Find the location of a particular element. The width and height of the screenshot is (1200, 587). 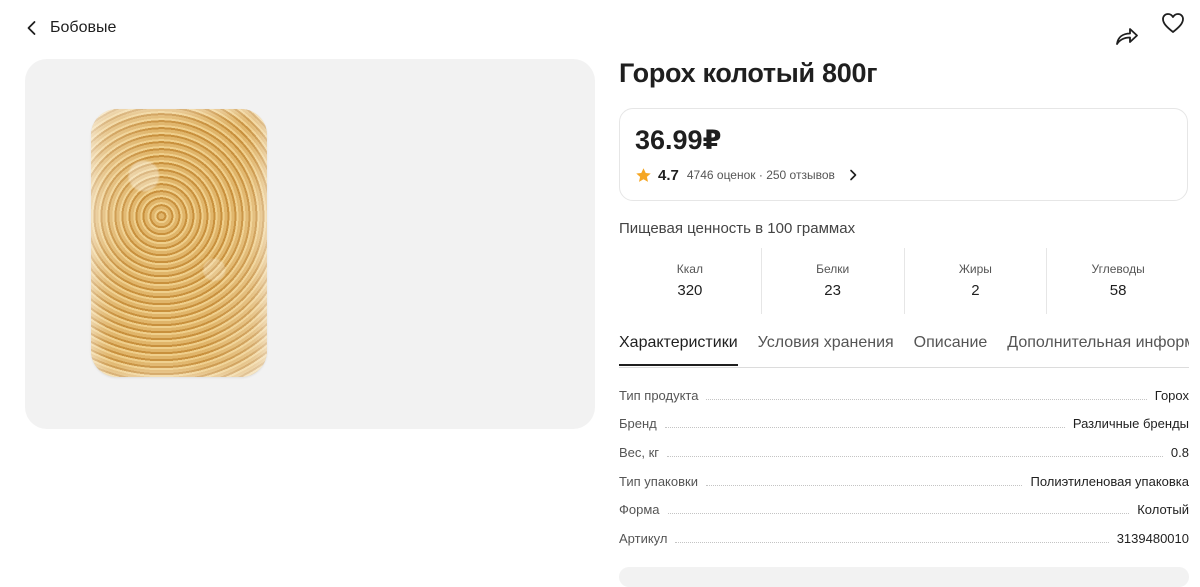

nutrition-item-fat: Жиры 2 is located at coordinates (976, 281).